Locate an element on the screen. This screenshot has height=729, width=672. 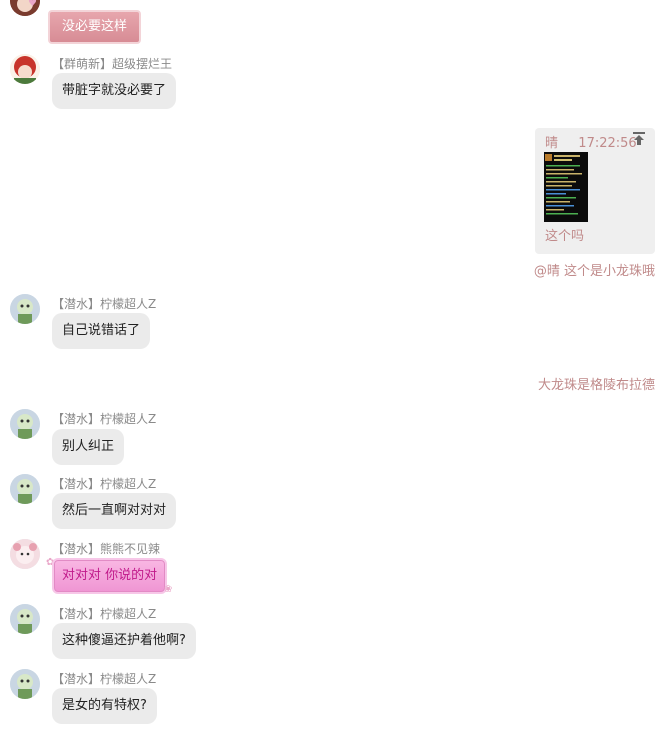
message-text: 别人纠正 is located at coordinates (88, 446).